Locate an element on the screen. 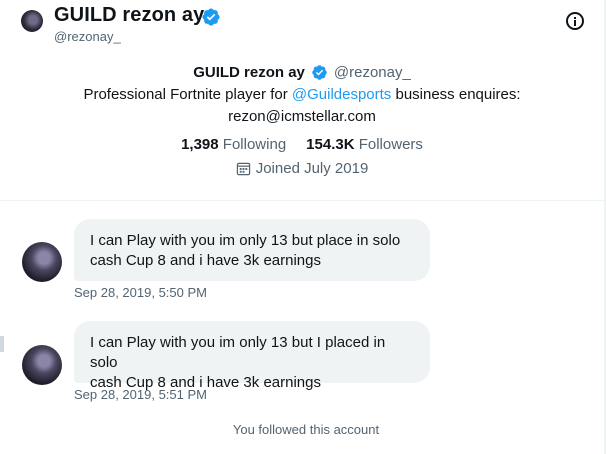 The image size is (606, 454). followers-link: 154.3K Followers is located at coordinates (364, 144).